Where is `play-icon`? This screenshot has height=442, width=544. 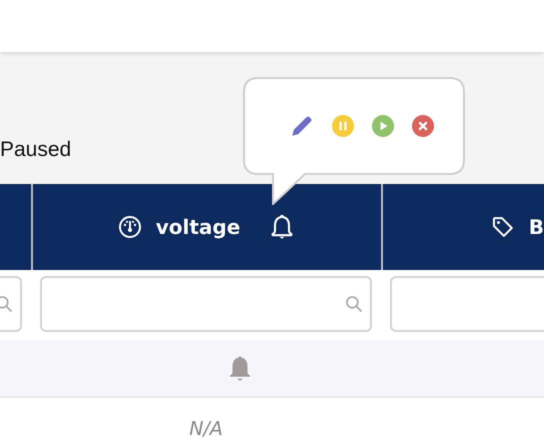
play-icon is located at coordinates (383, 126).